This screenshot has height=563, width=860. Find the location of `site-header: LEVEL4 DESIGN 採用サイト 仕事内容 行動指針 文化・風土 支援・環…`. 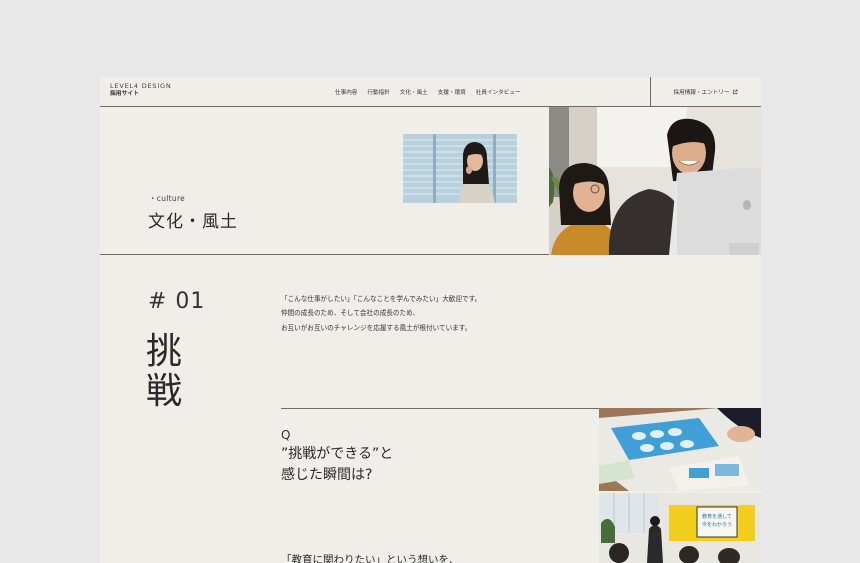

site-header: LEVEL4 DESIGN 採用サイト 仕事内容 行動指針 文化・風土 支援・環… is located at coordinates (430, 92).